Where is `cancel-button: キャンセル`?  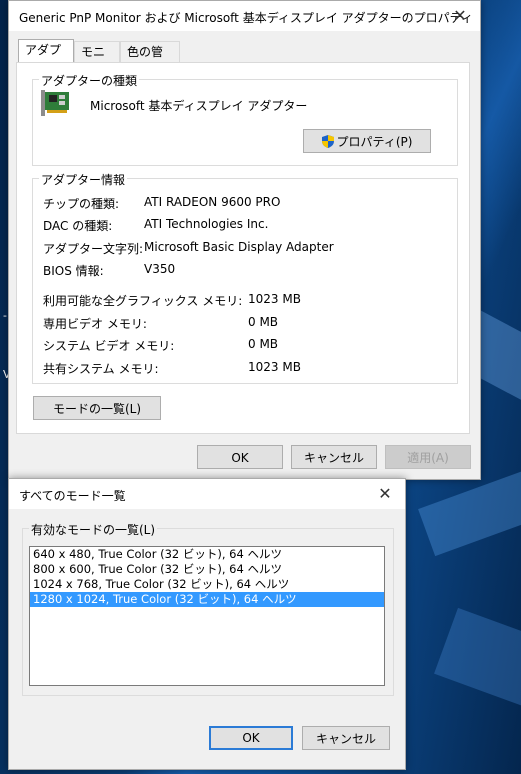 cancel-button: キャンセル is located at coordinates (334, 457).